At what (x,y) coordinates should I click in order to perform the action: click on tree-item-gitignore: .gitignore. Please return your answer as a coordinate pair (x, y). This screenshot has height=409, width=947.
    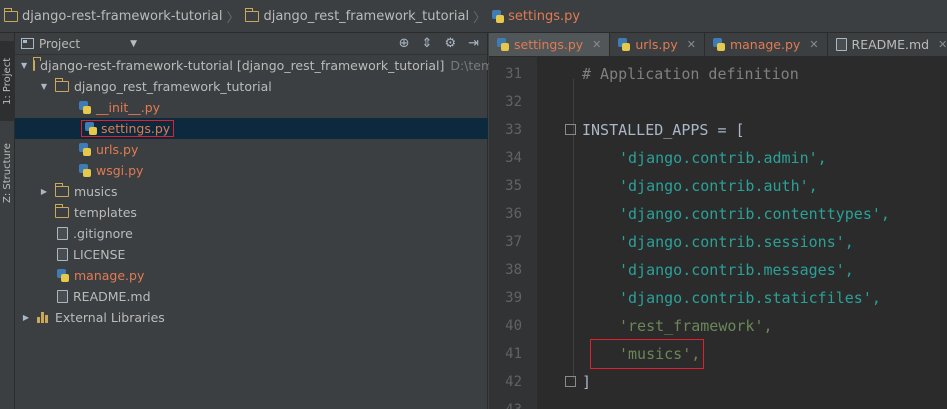
    Looking at the image, I should click on (251, 233).